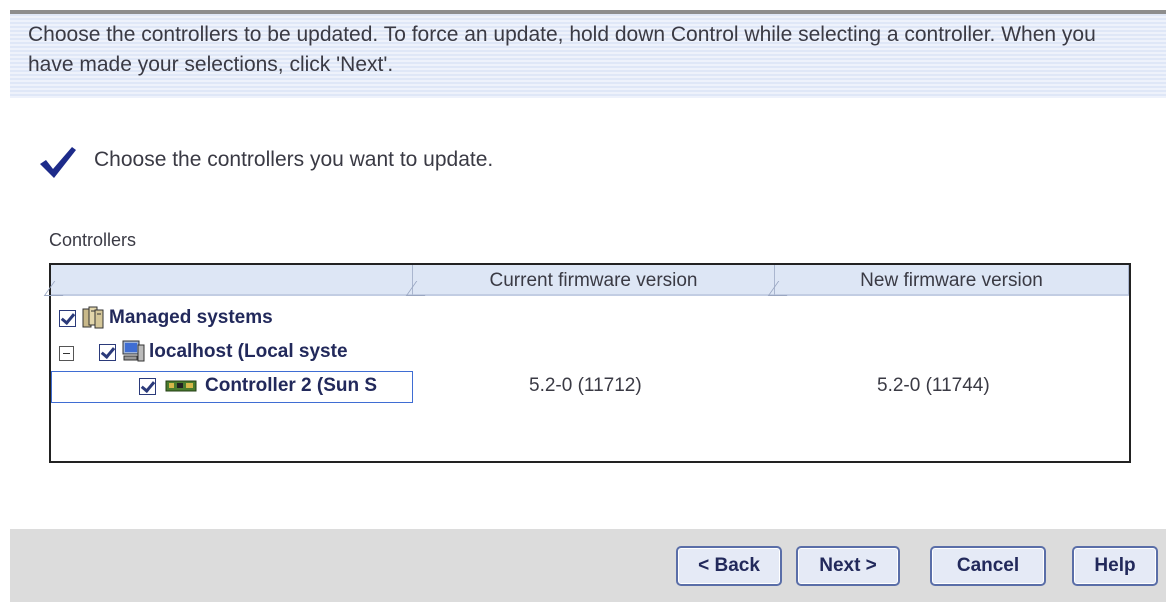 The width and height of the screenshot is (1166, 602). What do you see at coordinates (191, 317) in the screenshot?
I see `managed-systems-label: Managed systems` at bounding box center [191, 317].